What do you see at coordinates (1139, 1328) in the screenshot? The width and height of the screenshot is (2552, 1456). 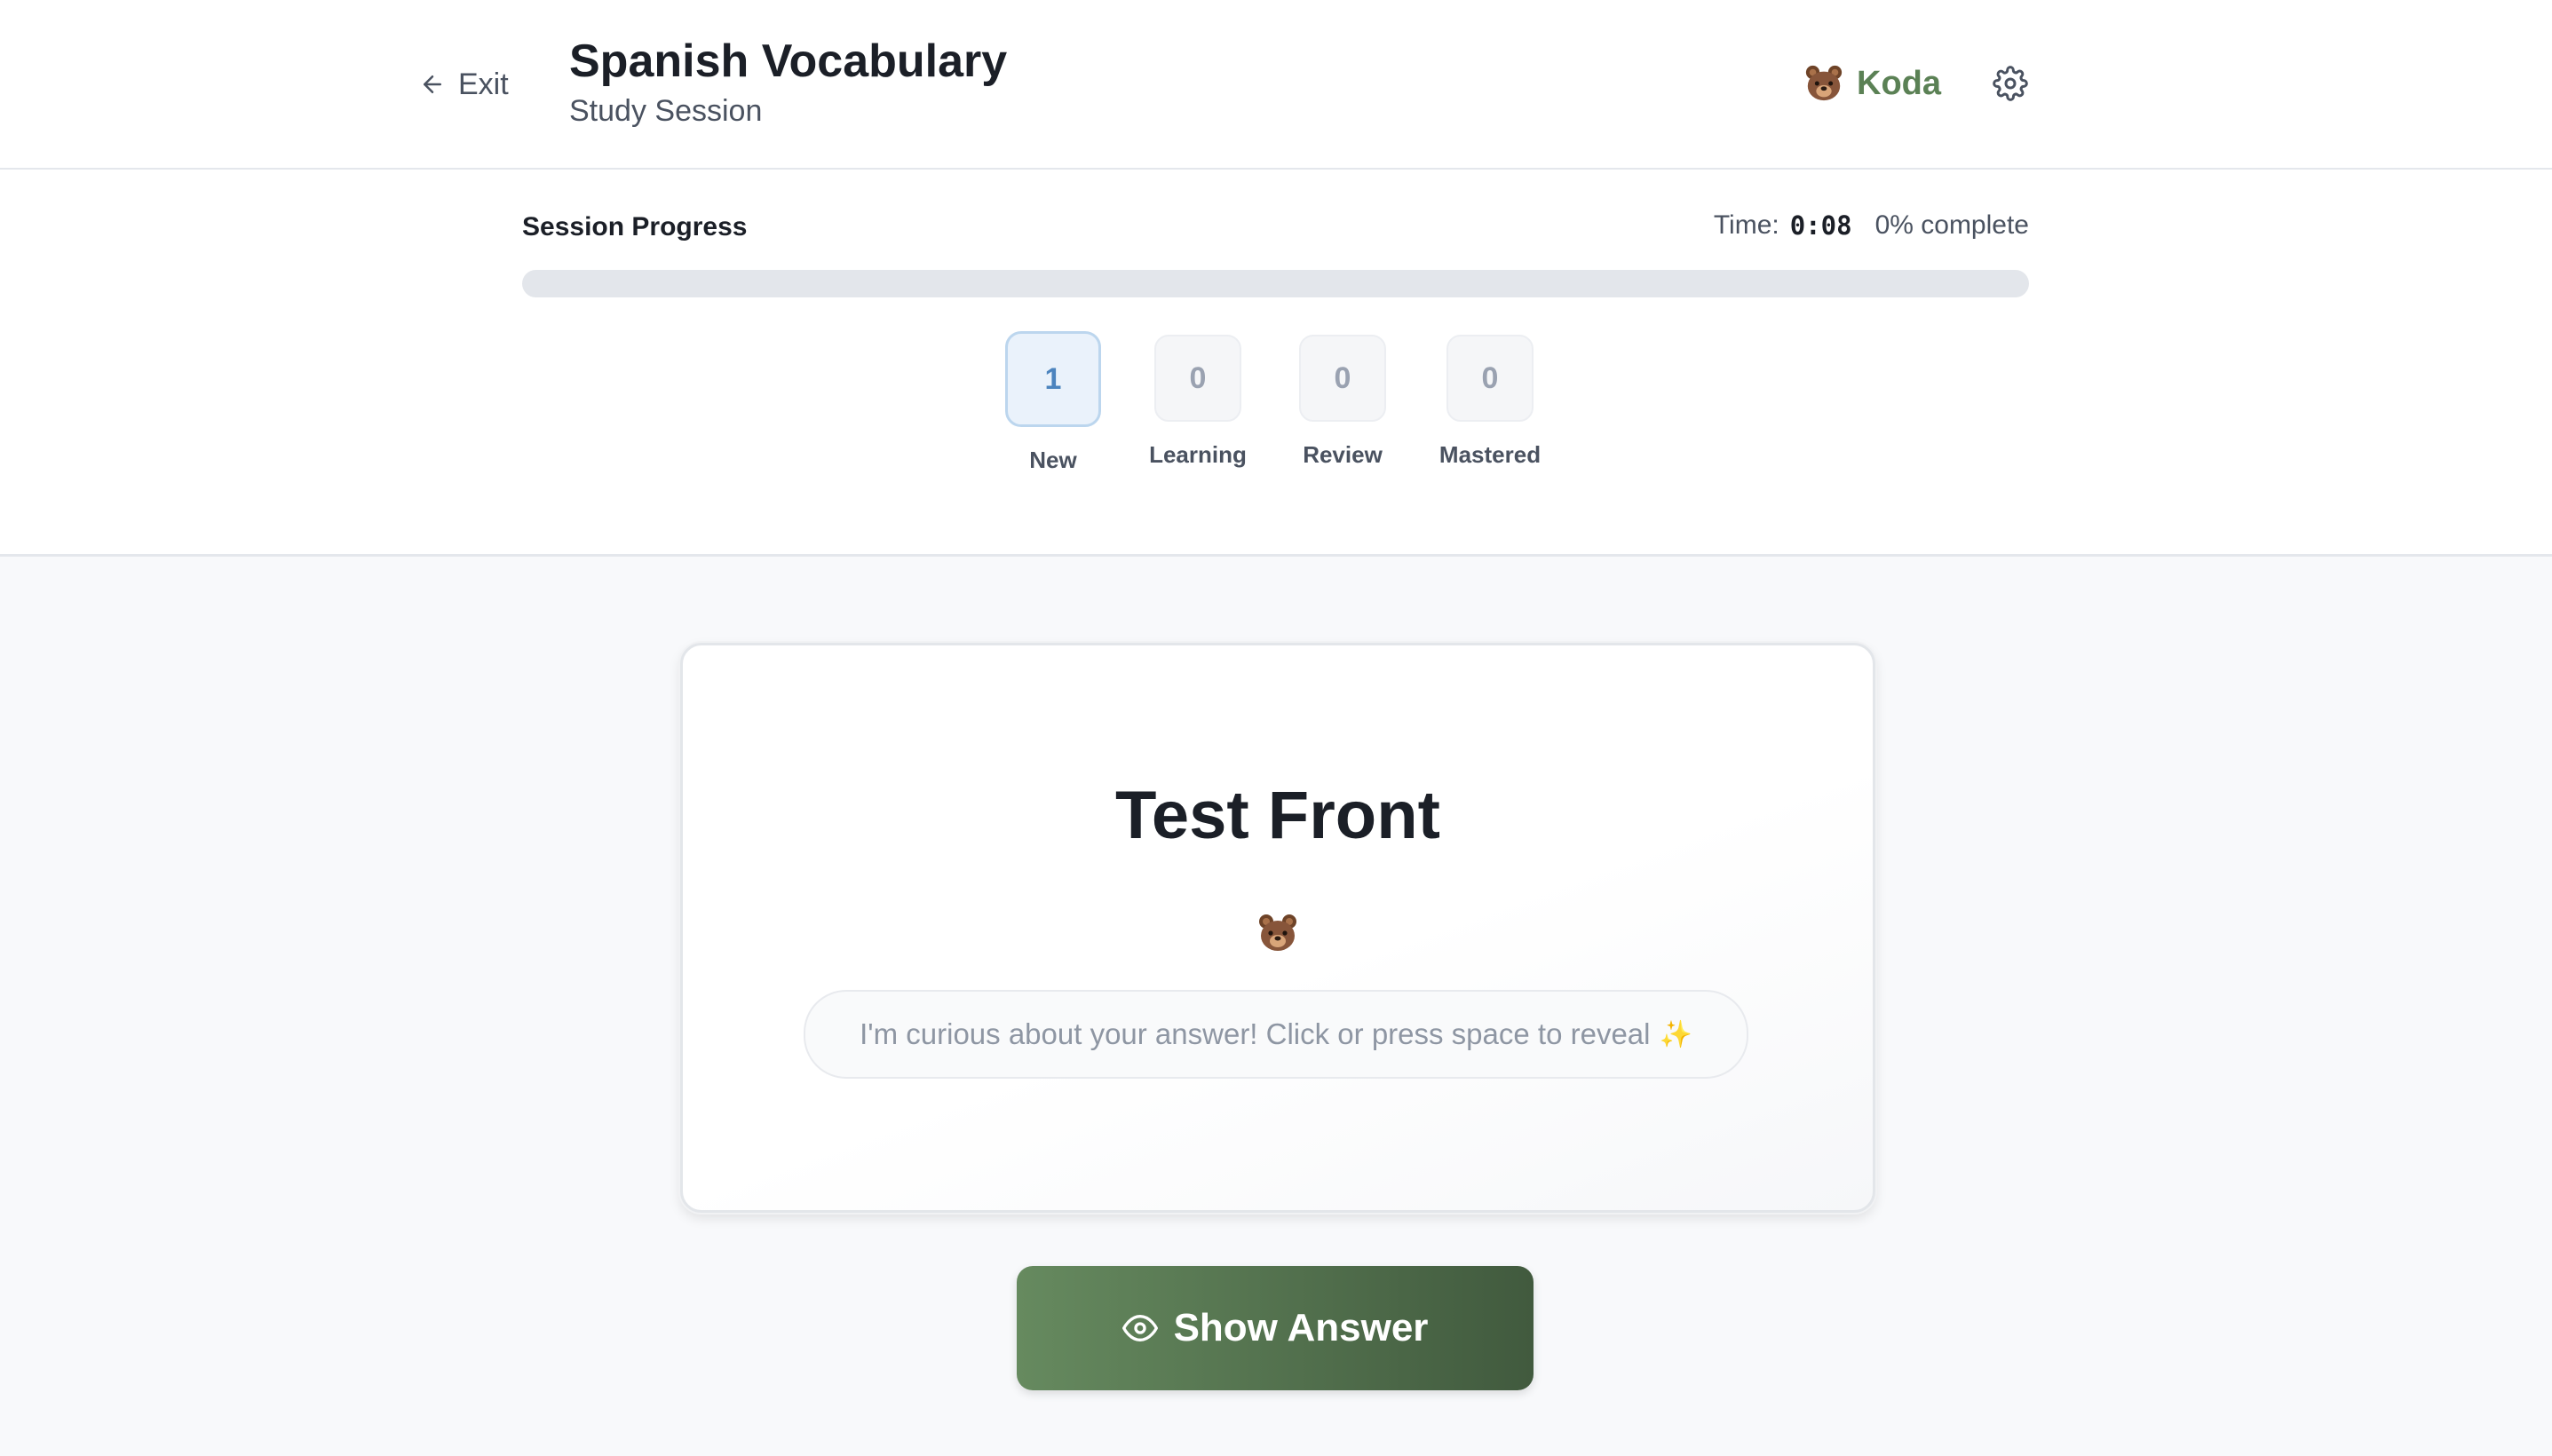 I see `eye-icon` at bounding box center [1139, 1328].